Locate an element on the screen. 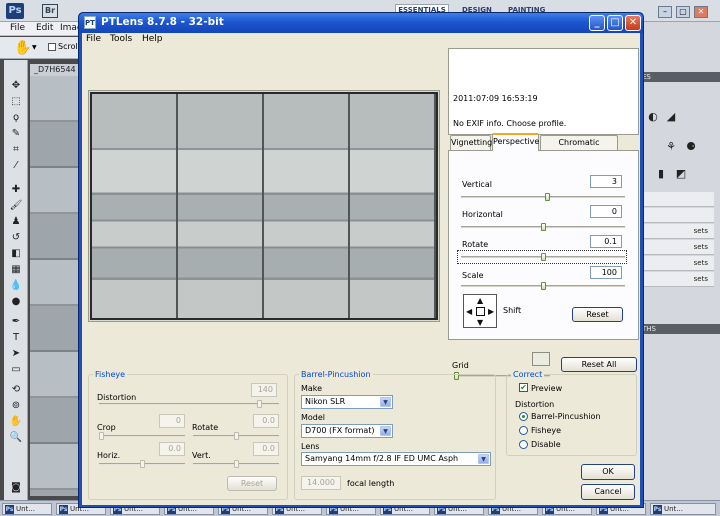 The height and width of the screenshot is (516, 720). lens-dropdown: Samyang 14mm f/2.8 IF ED UMC Asph ▼ is located at coordinates (396, 459).